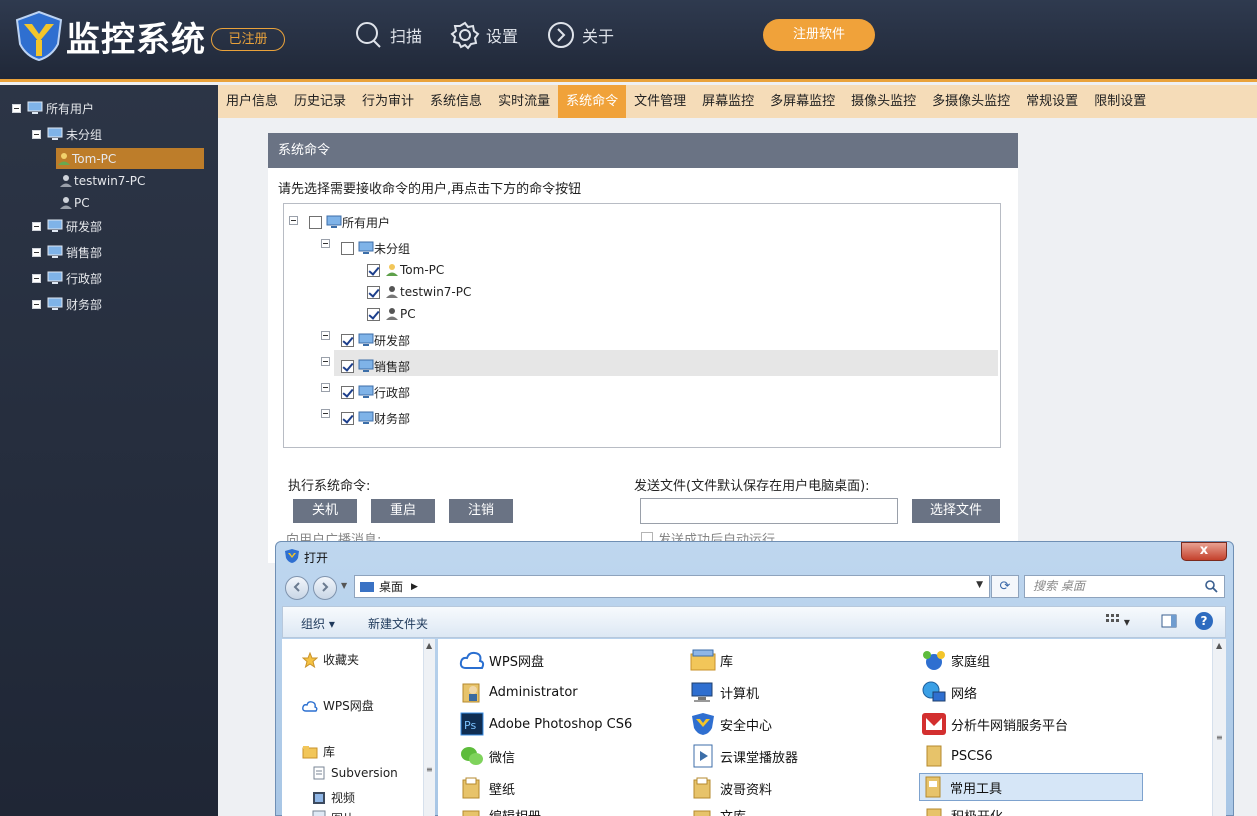  Describe the element at coordinates (391, 314) in the screenshot. I see `tree-user-pc: PC` at that location.